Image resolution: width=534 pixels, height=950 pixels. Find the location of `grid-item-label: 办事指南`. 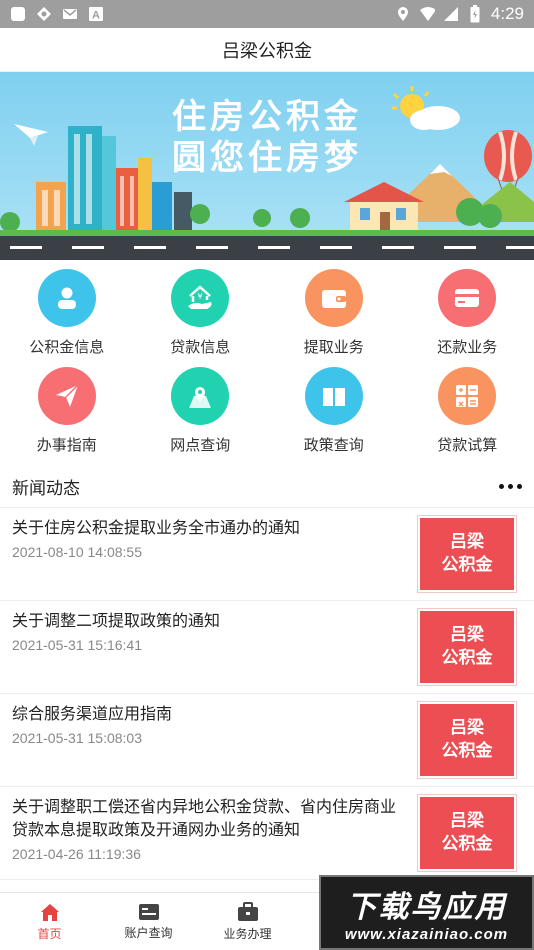

grid-item-label: 办事指南 is located at coordinates (66, 445).